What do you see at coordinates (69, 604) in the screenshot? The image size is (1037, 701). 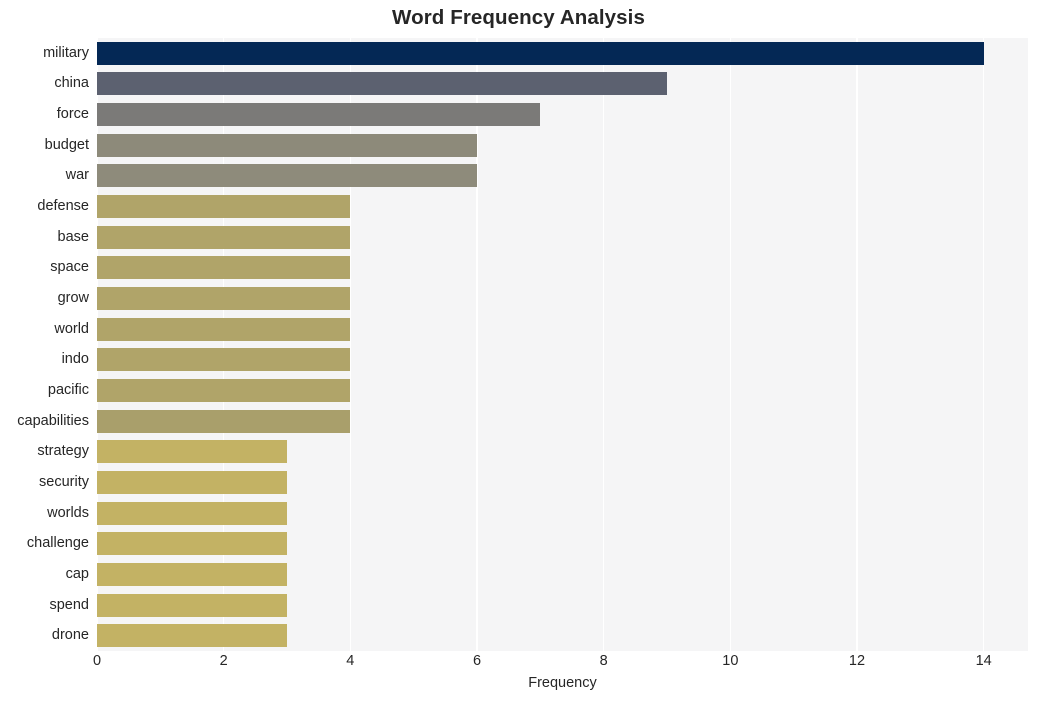 I see `y-axis-tick-label: spend` at bounding box center [69, 604].